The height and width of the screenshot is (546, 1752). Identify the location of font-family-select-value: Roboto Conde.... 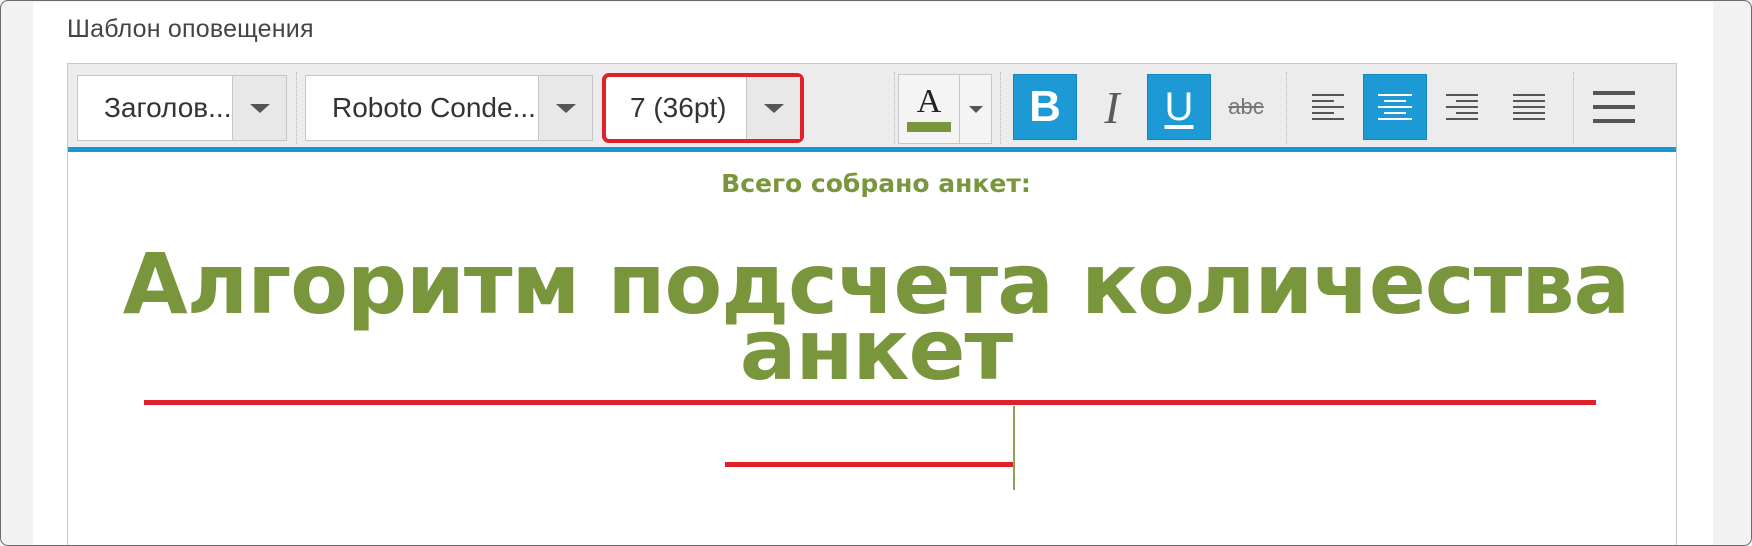
(434, 107).